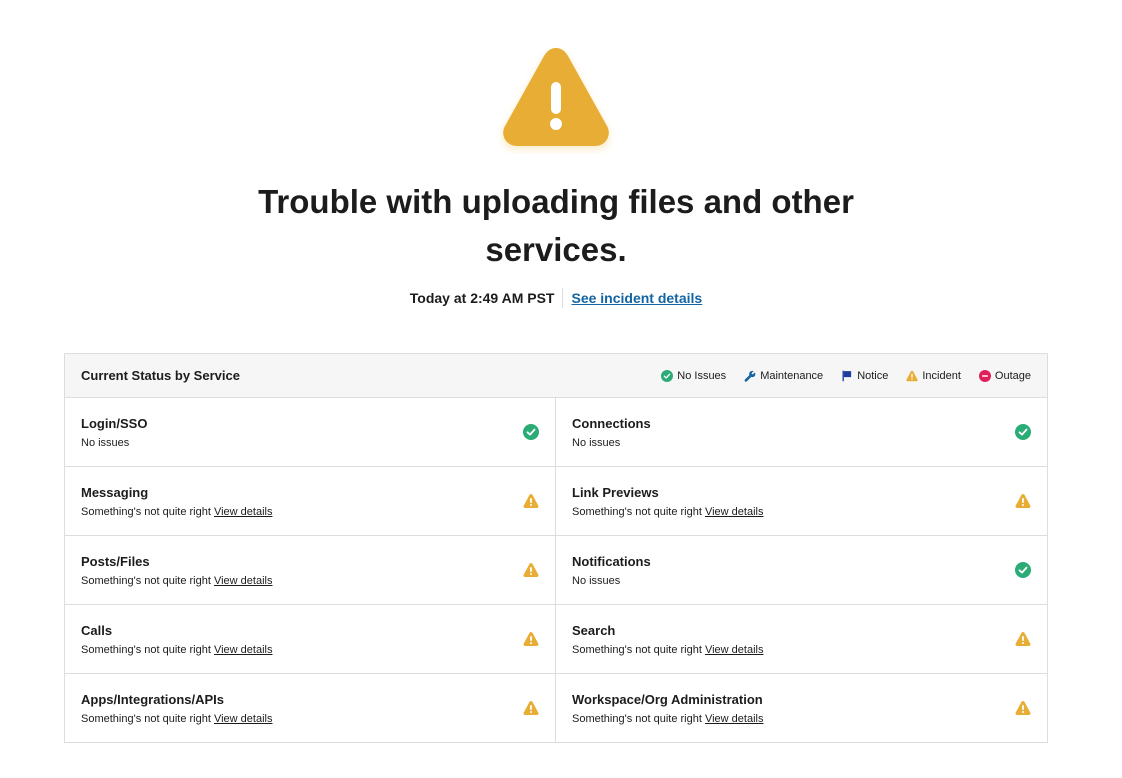 This screenshot has height=778, width=1122. What do you see at coordinates (556, 98) in the screenshot?
I see `hero-warning-icon` at bounding box center [556, 98].